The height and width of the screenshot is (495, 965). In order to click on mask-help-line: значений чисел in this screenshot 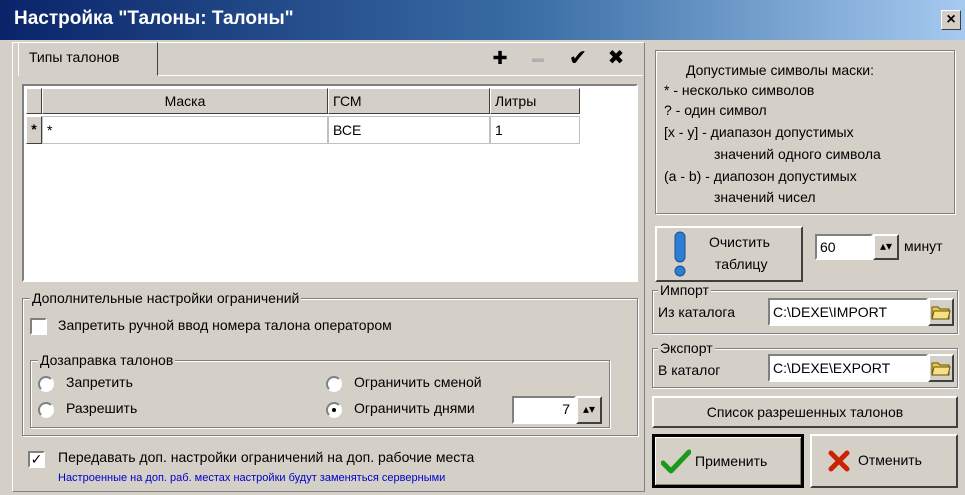, I will do `click(765, 197)`.